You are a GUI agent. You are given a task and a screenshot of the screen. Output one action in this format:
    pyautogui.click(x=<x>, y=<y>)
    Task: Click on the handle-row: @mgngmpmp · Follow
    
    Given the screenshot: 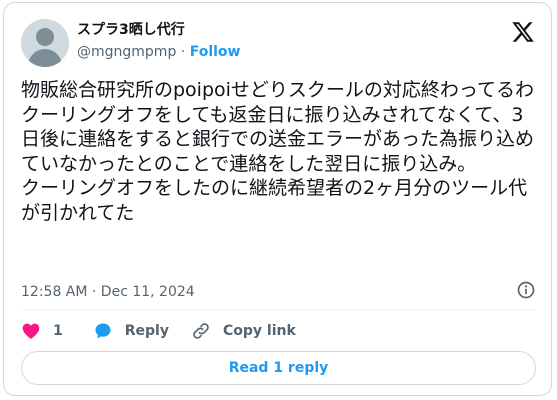 What is the action you would take?
    pyautogui.click(x=158, y=52)
    